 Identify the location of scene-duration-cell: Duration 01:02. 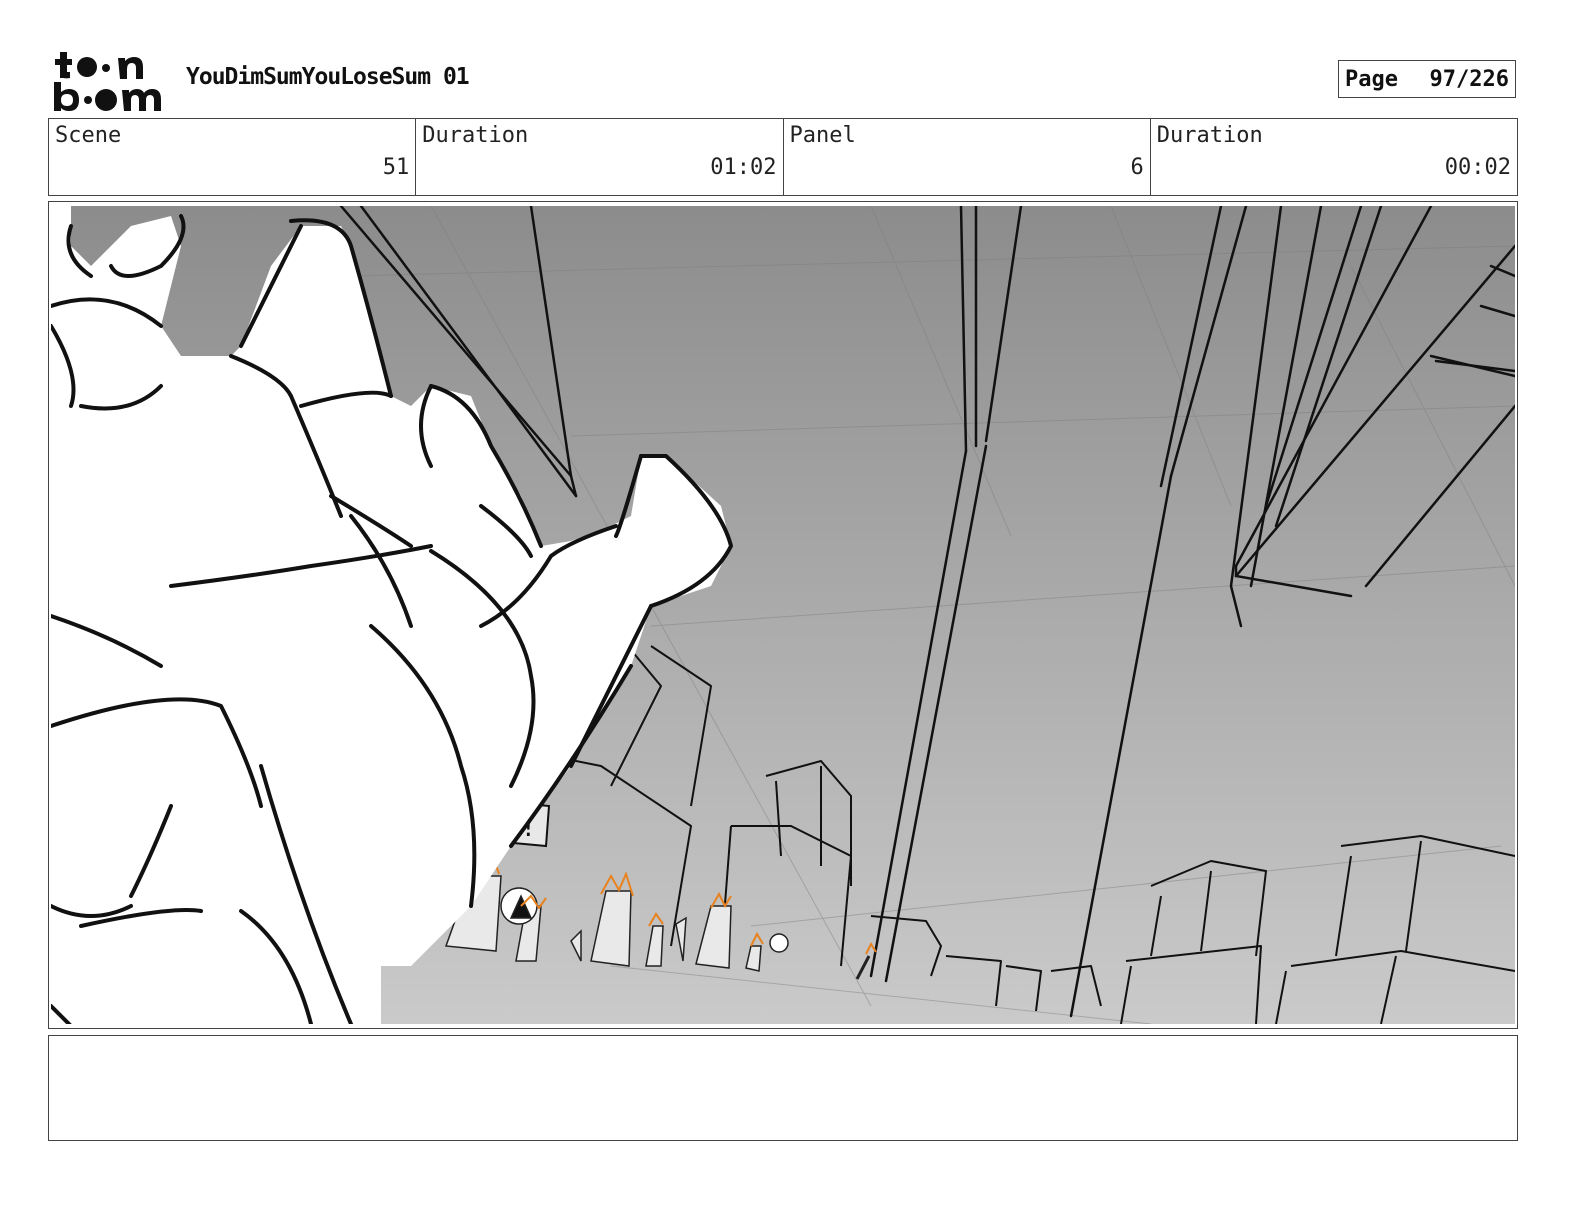
(600, 157).